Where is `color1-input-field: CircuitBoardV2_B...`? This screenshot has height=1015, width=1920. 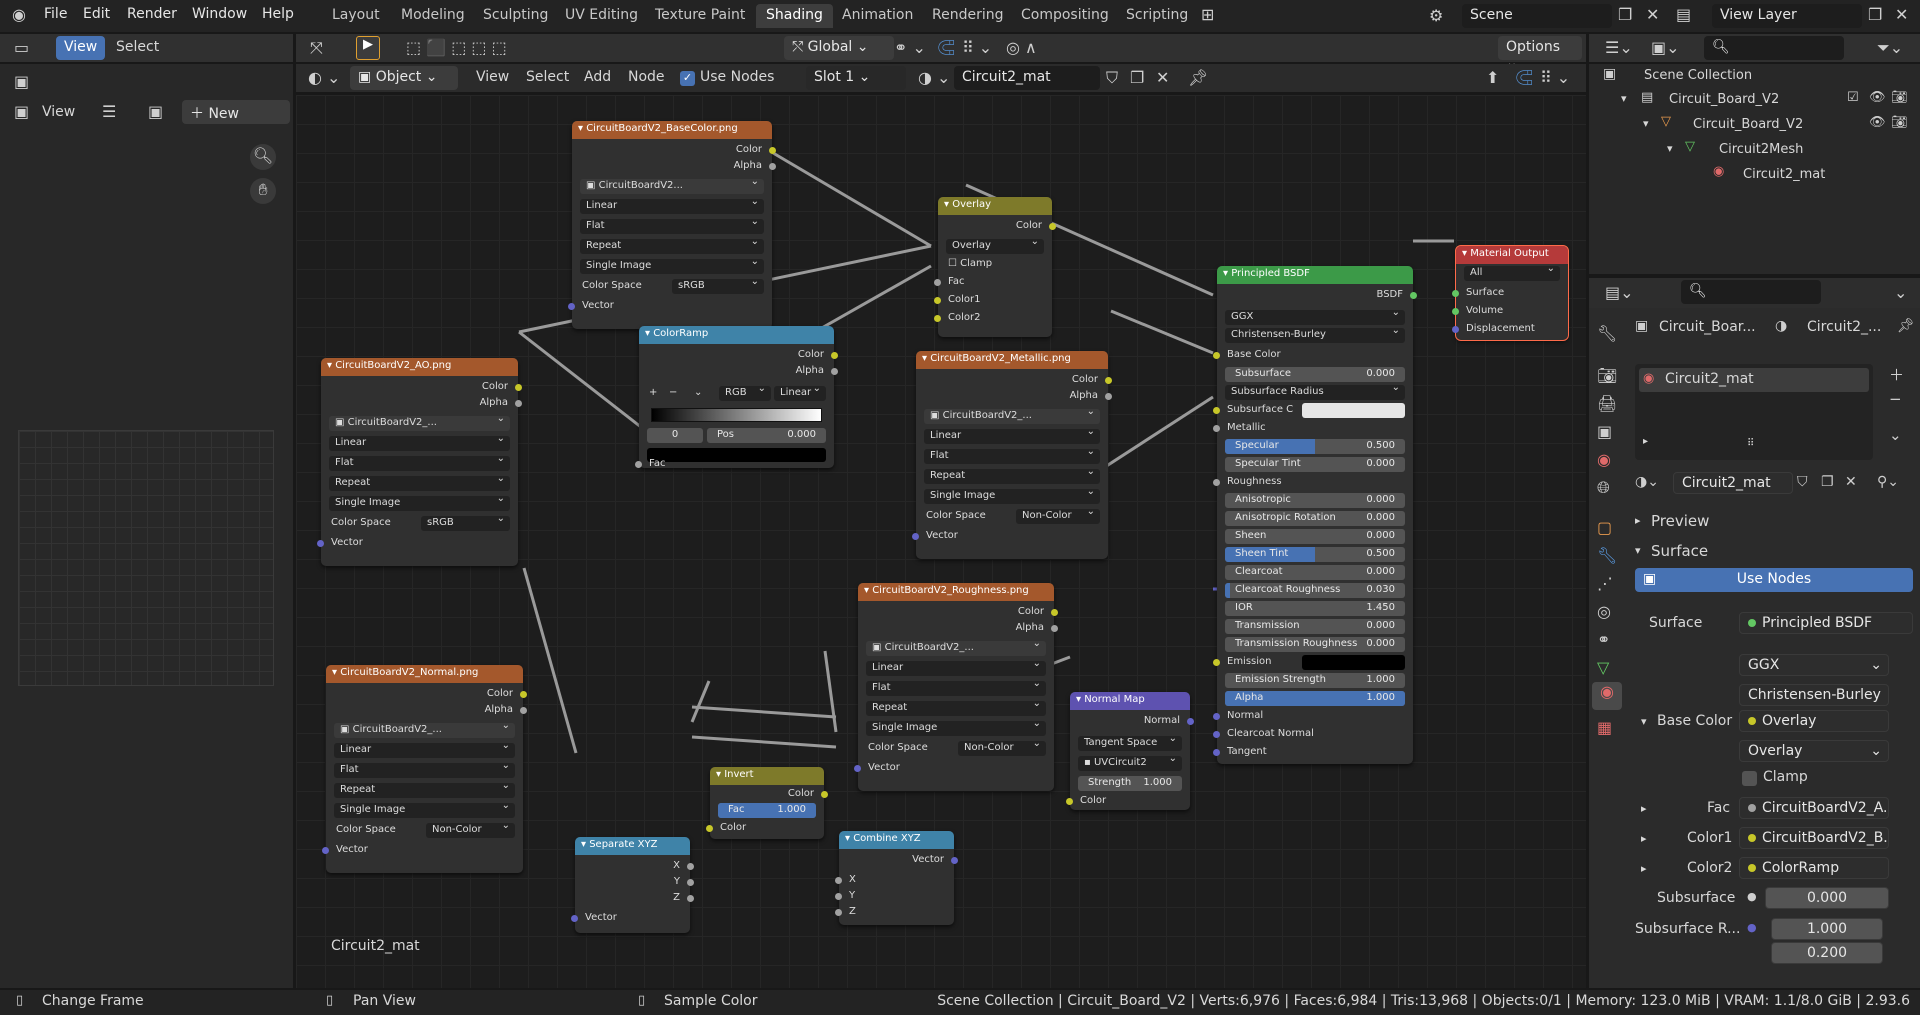
color1-input-field: CircuitBoardV2_B... is located at coordinates (1814, 838).